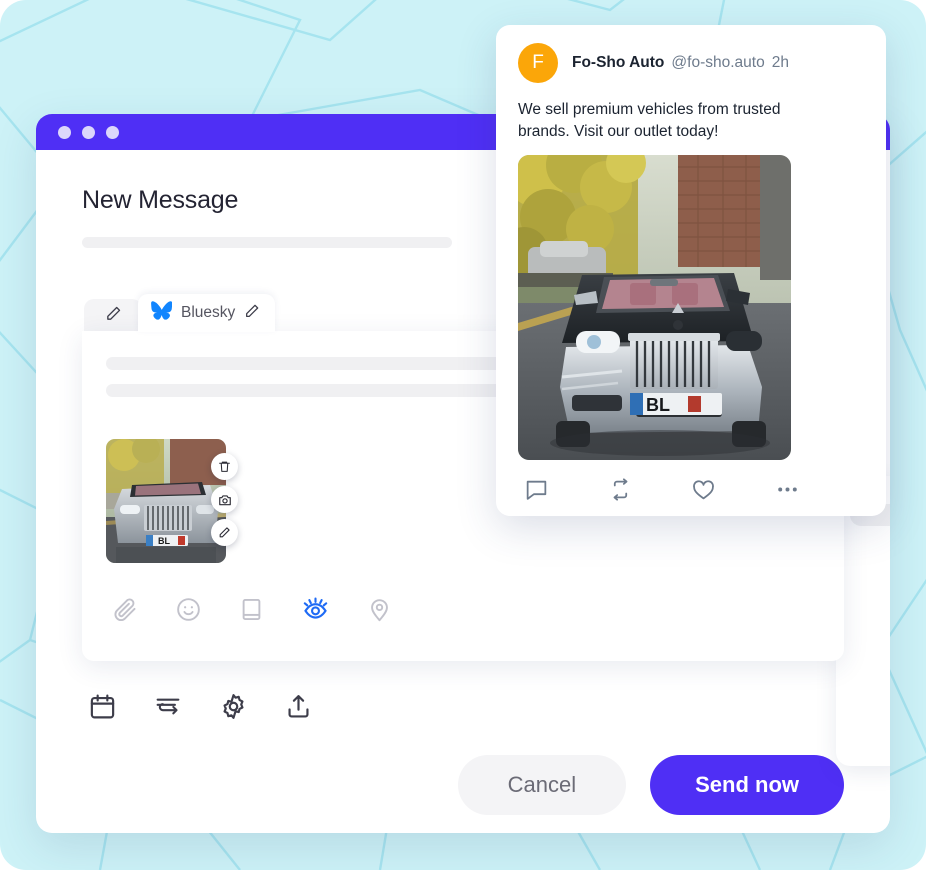 The width and height of the screenshot is (926, 870). I want to click on titlebar-dot-close, so click(64, 132).